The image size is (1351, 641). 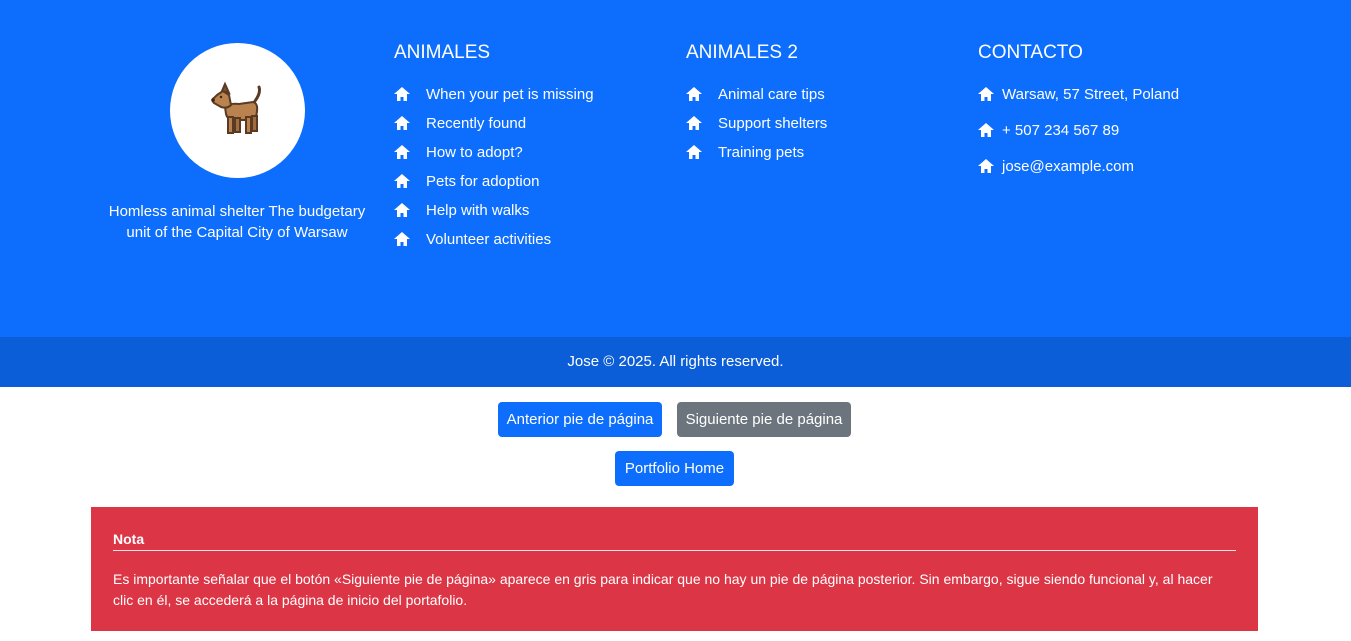 What do you see at coordinates (742, 52) in the screenshot?
I see `column-title: ANIMALES 2` at bounding box center [742, 52].